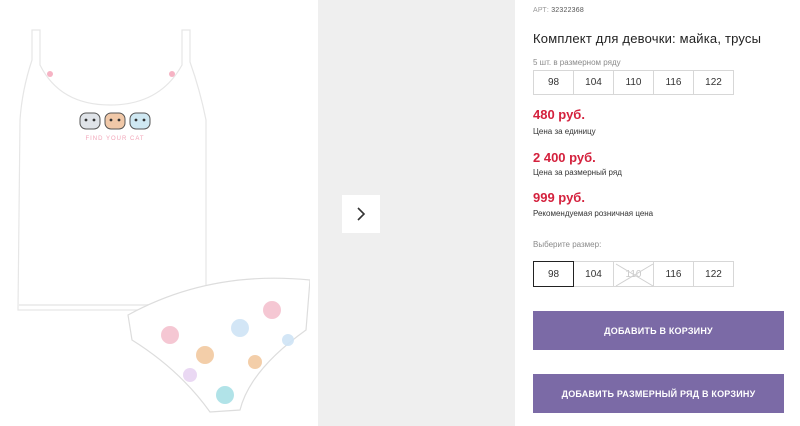  Describe the element at coordinates (564, 131) in the screenshot. I see `unit-price-label: Цена за единицу` at that location.